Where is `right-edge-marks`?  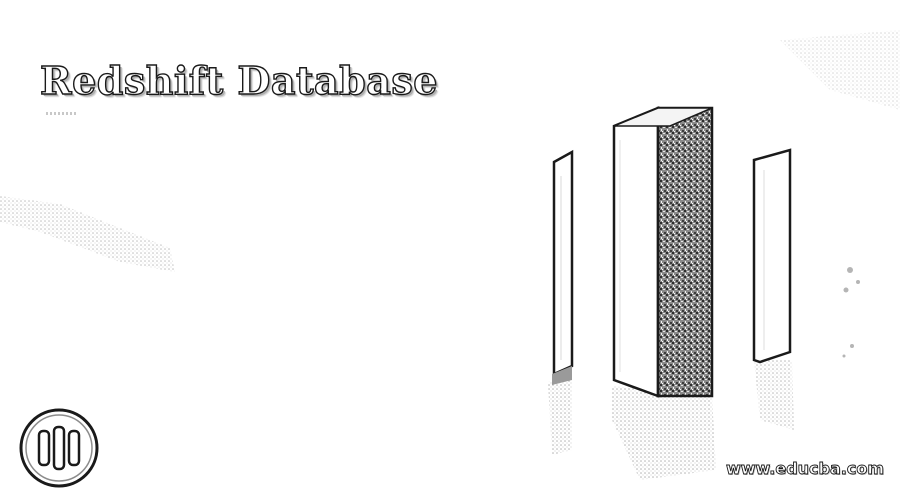
right-edge-marks is located at coordinates (851, 312).